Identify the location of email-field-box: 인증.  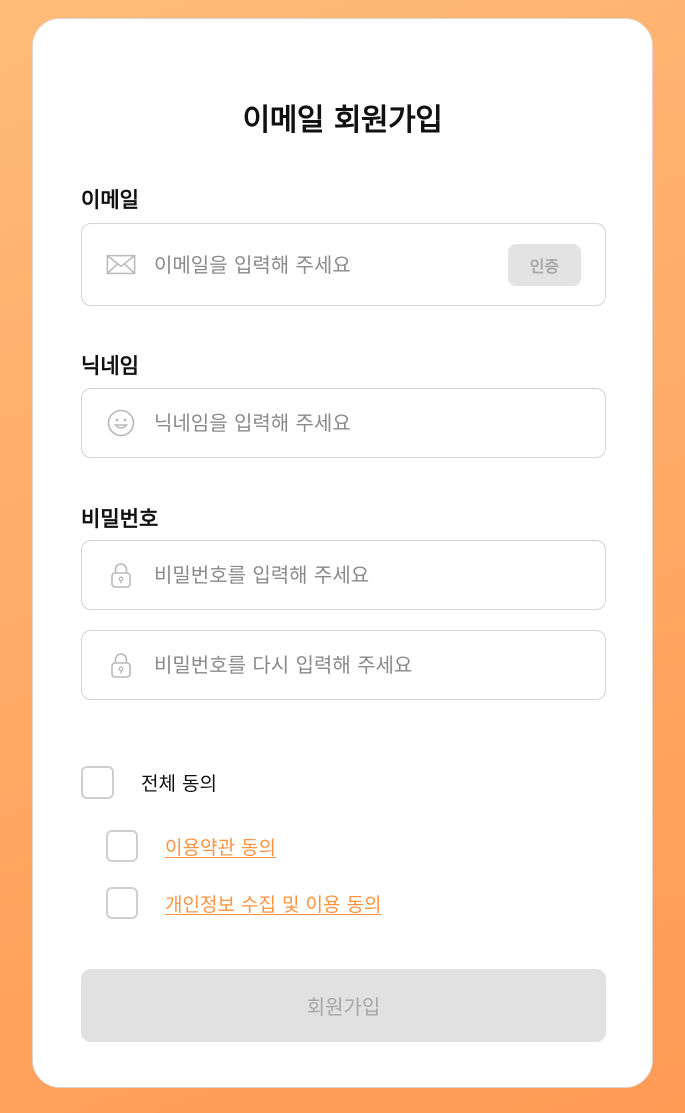
(343, 264).